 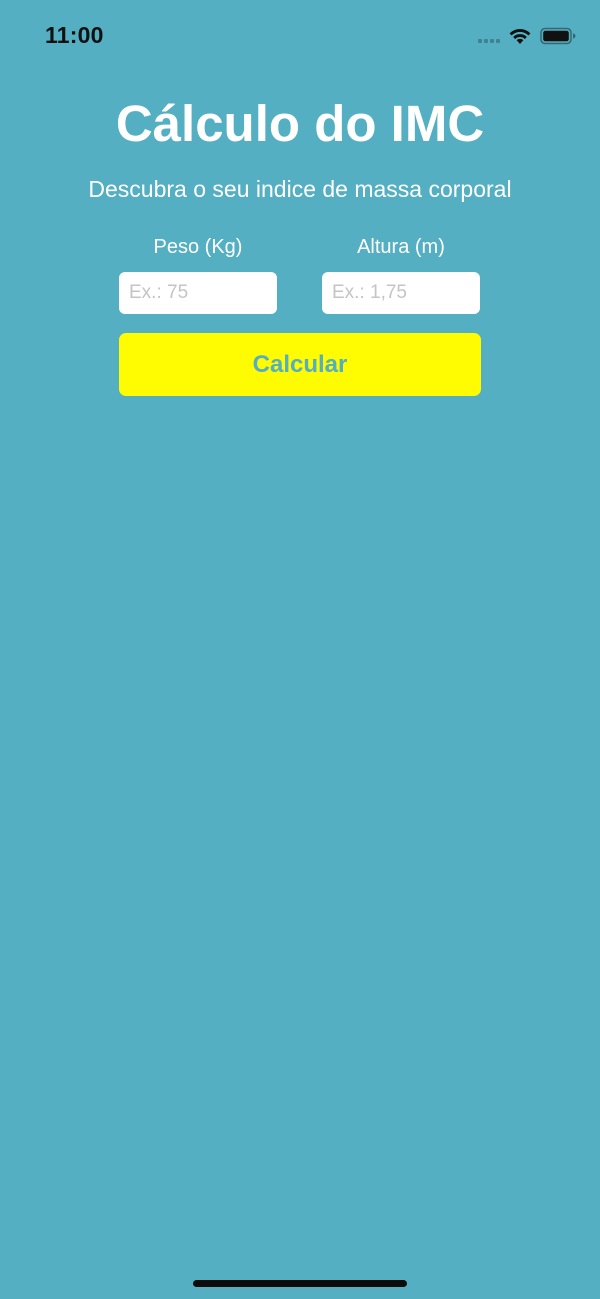 What do you see at coordinates (74, 35) in the screenshot?
I see `status-time: 11:00` at bounding box center [74, 35].